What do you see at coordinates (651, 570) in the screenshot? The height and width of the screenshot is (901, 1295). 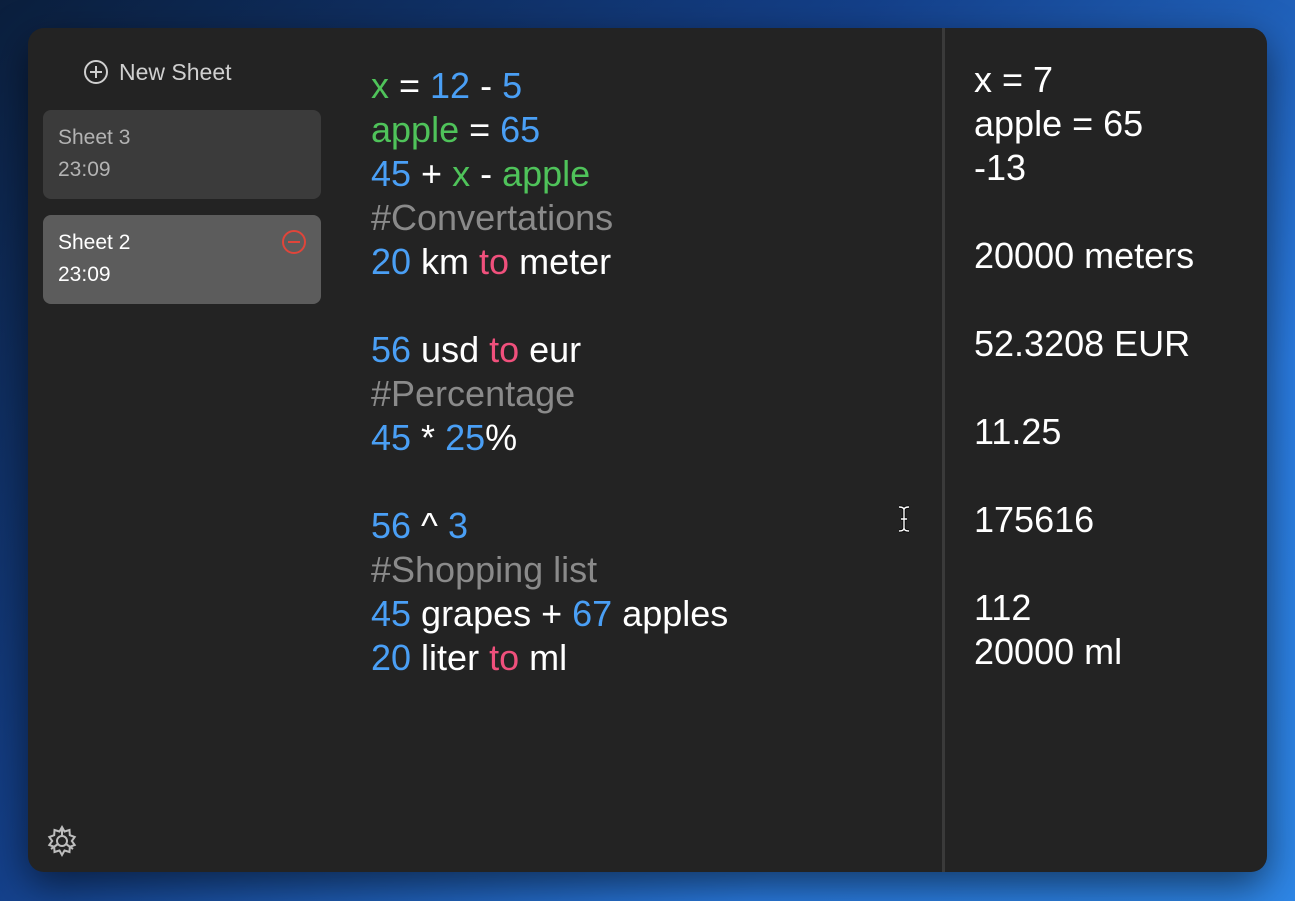 I see `editor-line: #Shopping list` at bounding box center [651, 570].